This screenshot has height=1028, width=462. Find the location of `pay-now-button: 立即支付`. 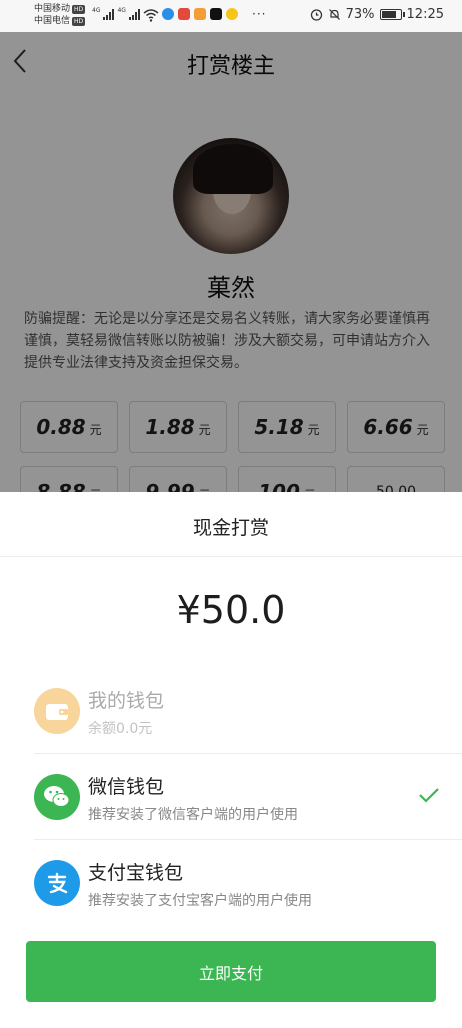

pay-now-button: 立即支付 is located at coordinates (231, 971).